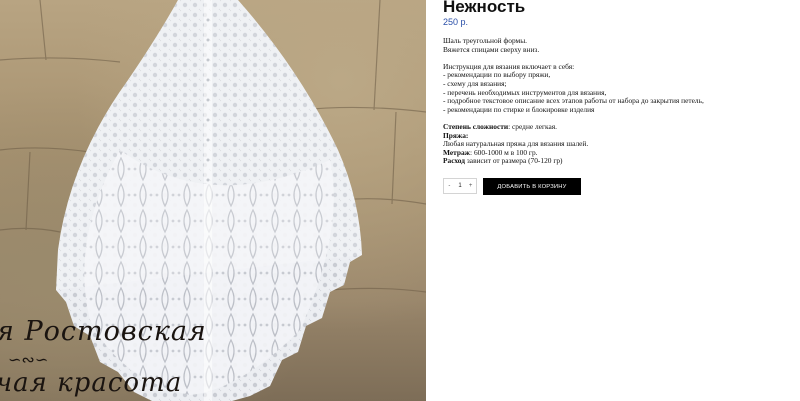 This screenshot has height=401, width=800. What do you see at coordinates (28, 360) in the screenshot?
I see `watermark-ornament: ∽∾∽` at bounding box center [28, 360].